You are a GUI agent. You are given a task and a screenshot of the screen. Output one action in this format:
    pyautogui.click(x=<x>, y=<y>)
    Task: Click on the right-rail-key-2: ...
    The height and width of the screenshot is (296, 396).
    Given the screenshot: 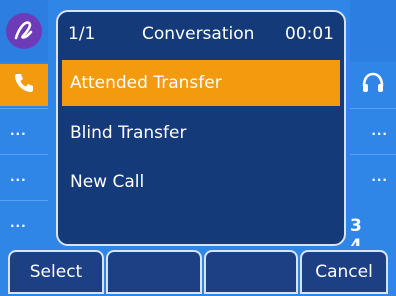 What is the action you would take?
    pyautogui.click(x=373, y=176)
    